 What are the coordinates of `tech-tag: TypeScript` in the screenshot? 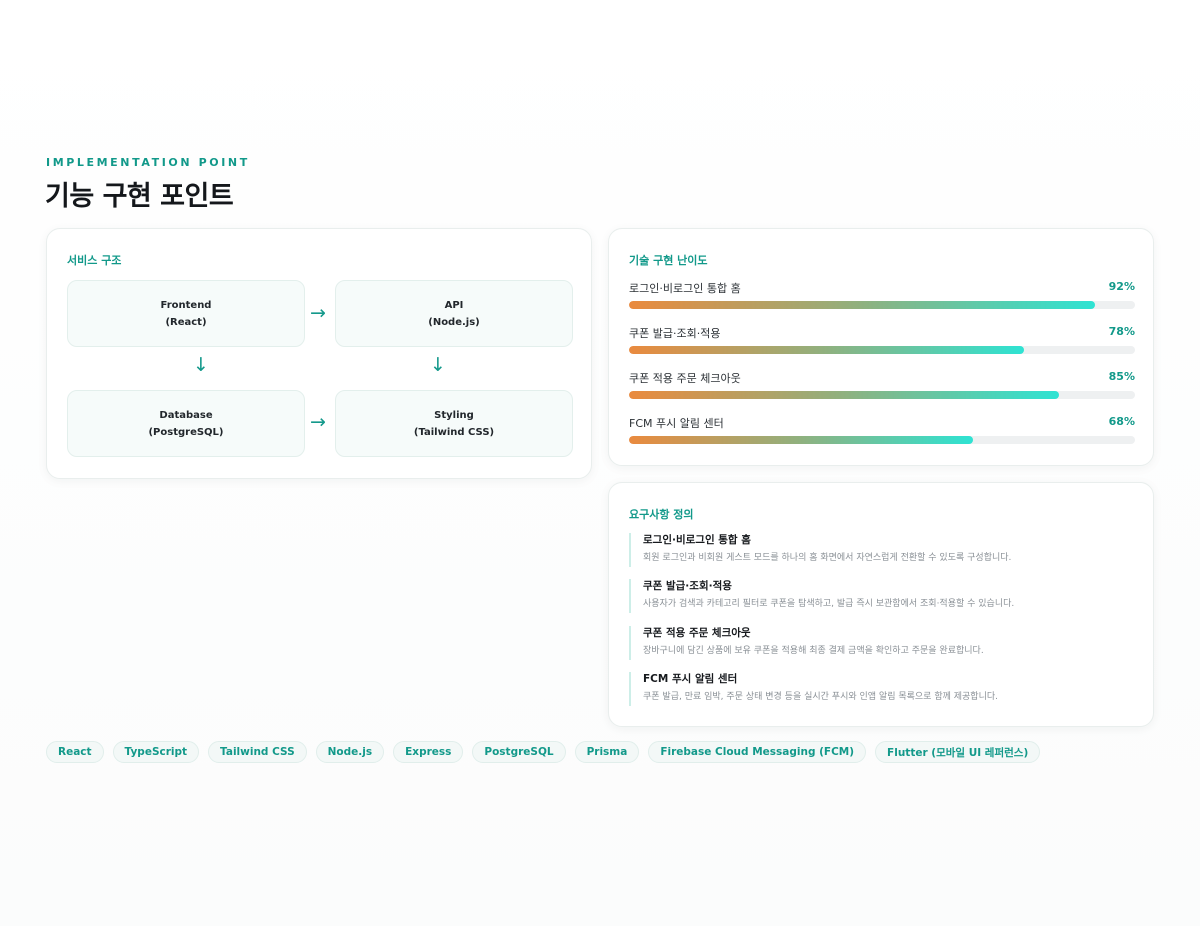 It's located at (156, 752).